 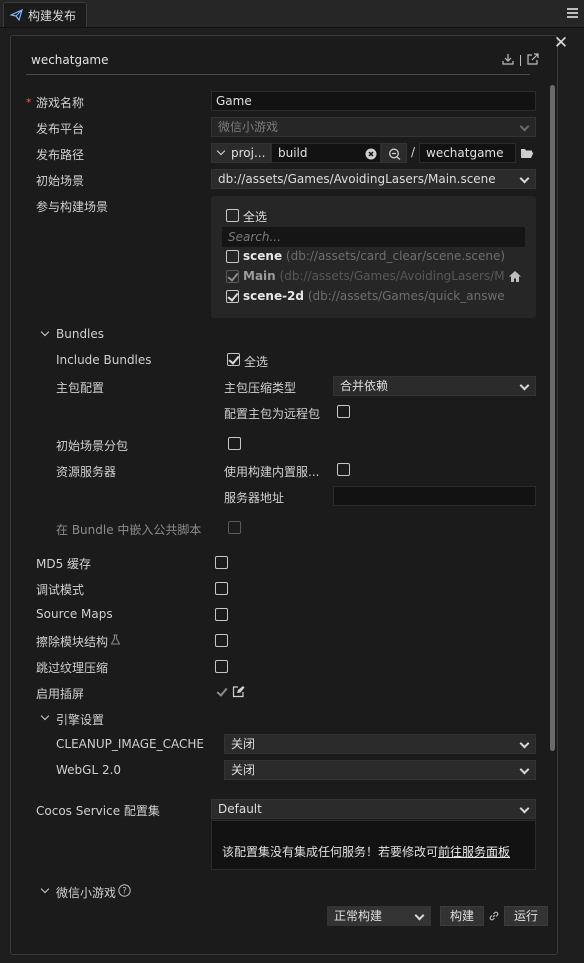 What do you see at coordinates (60, 590) in the screenshot?
I see `debug-mode-label: 调试模式` at bounding box center [60, 590].